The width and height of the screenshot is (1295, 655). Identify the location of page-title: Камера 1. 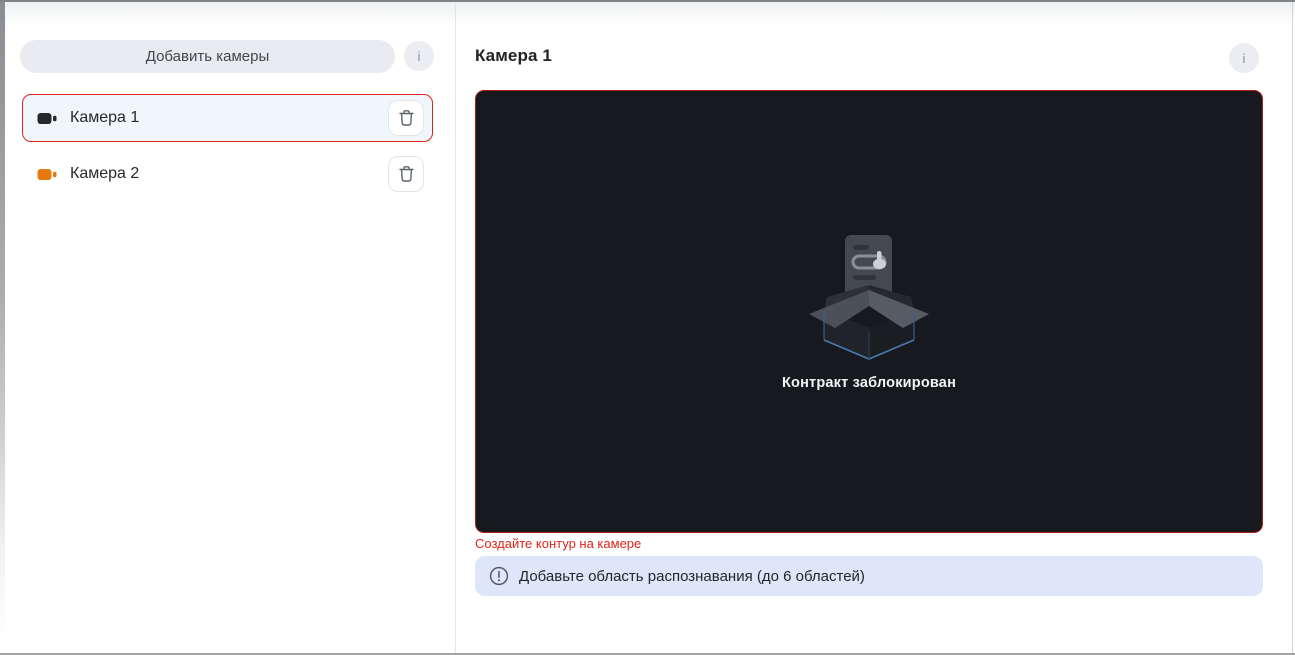
(513, 55).